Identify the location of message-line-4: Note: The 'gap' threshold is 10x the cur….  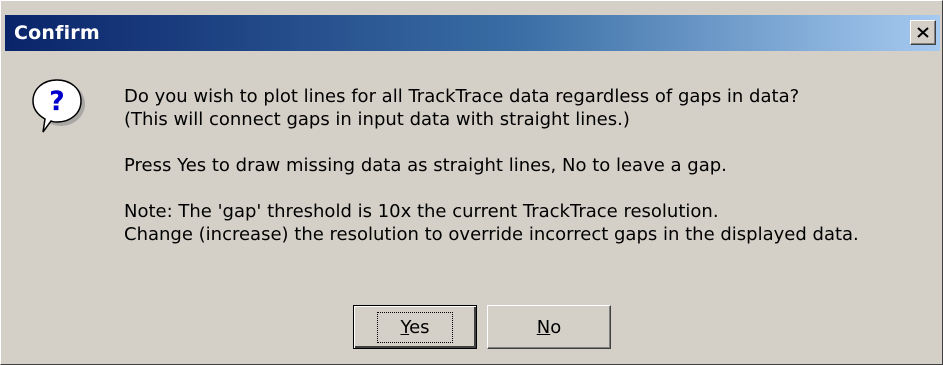
(421, 211).